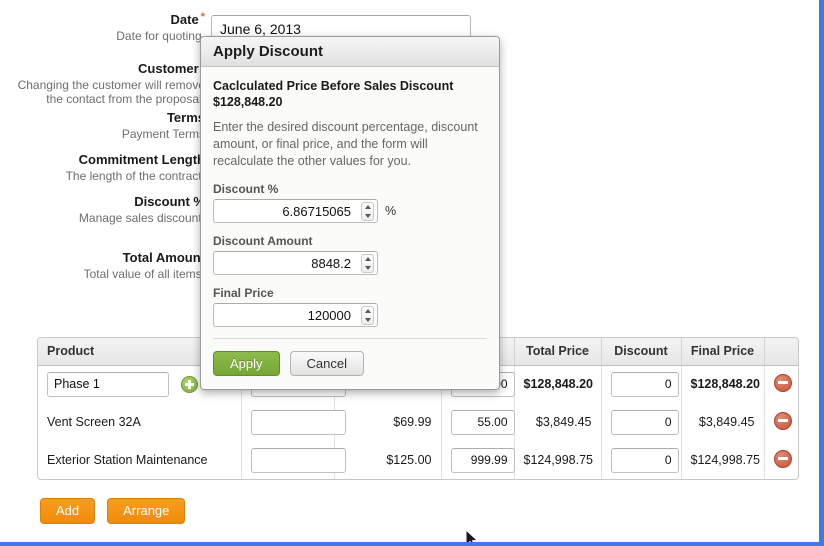 The width and height of the screenshot is (824, 546). What do you see at coordinates (333, 86) in the screenshot?
I see `calculated-price-label: Caclculated Price Before Sales Discount` at bounding box center [333, 86].